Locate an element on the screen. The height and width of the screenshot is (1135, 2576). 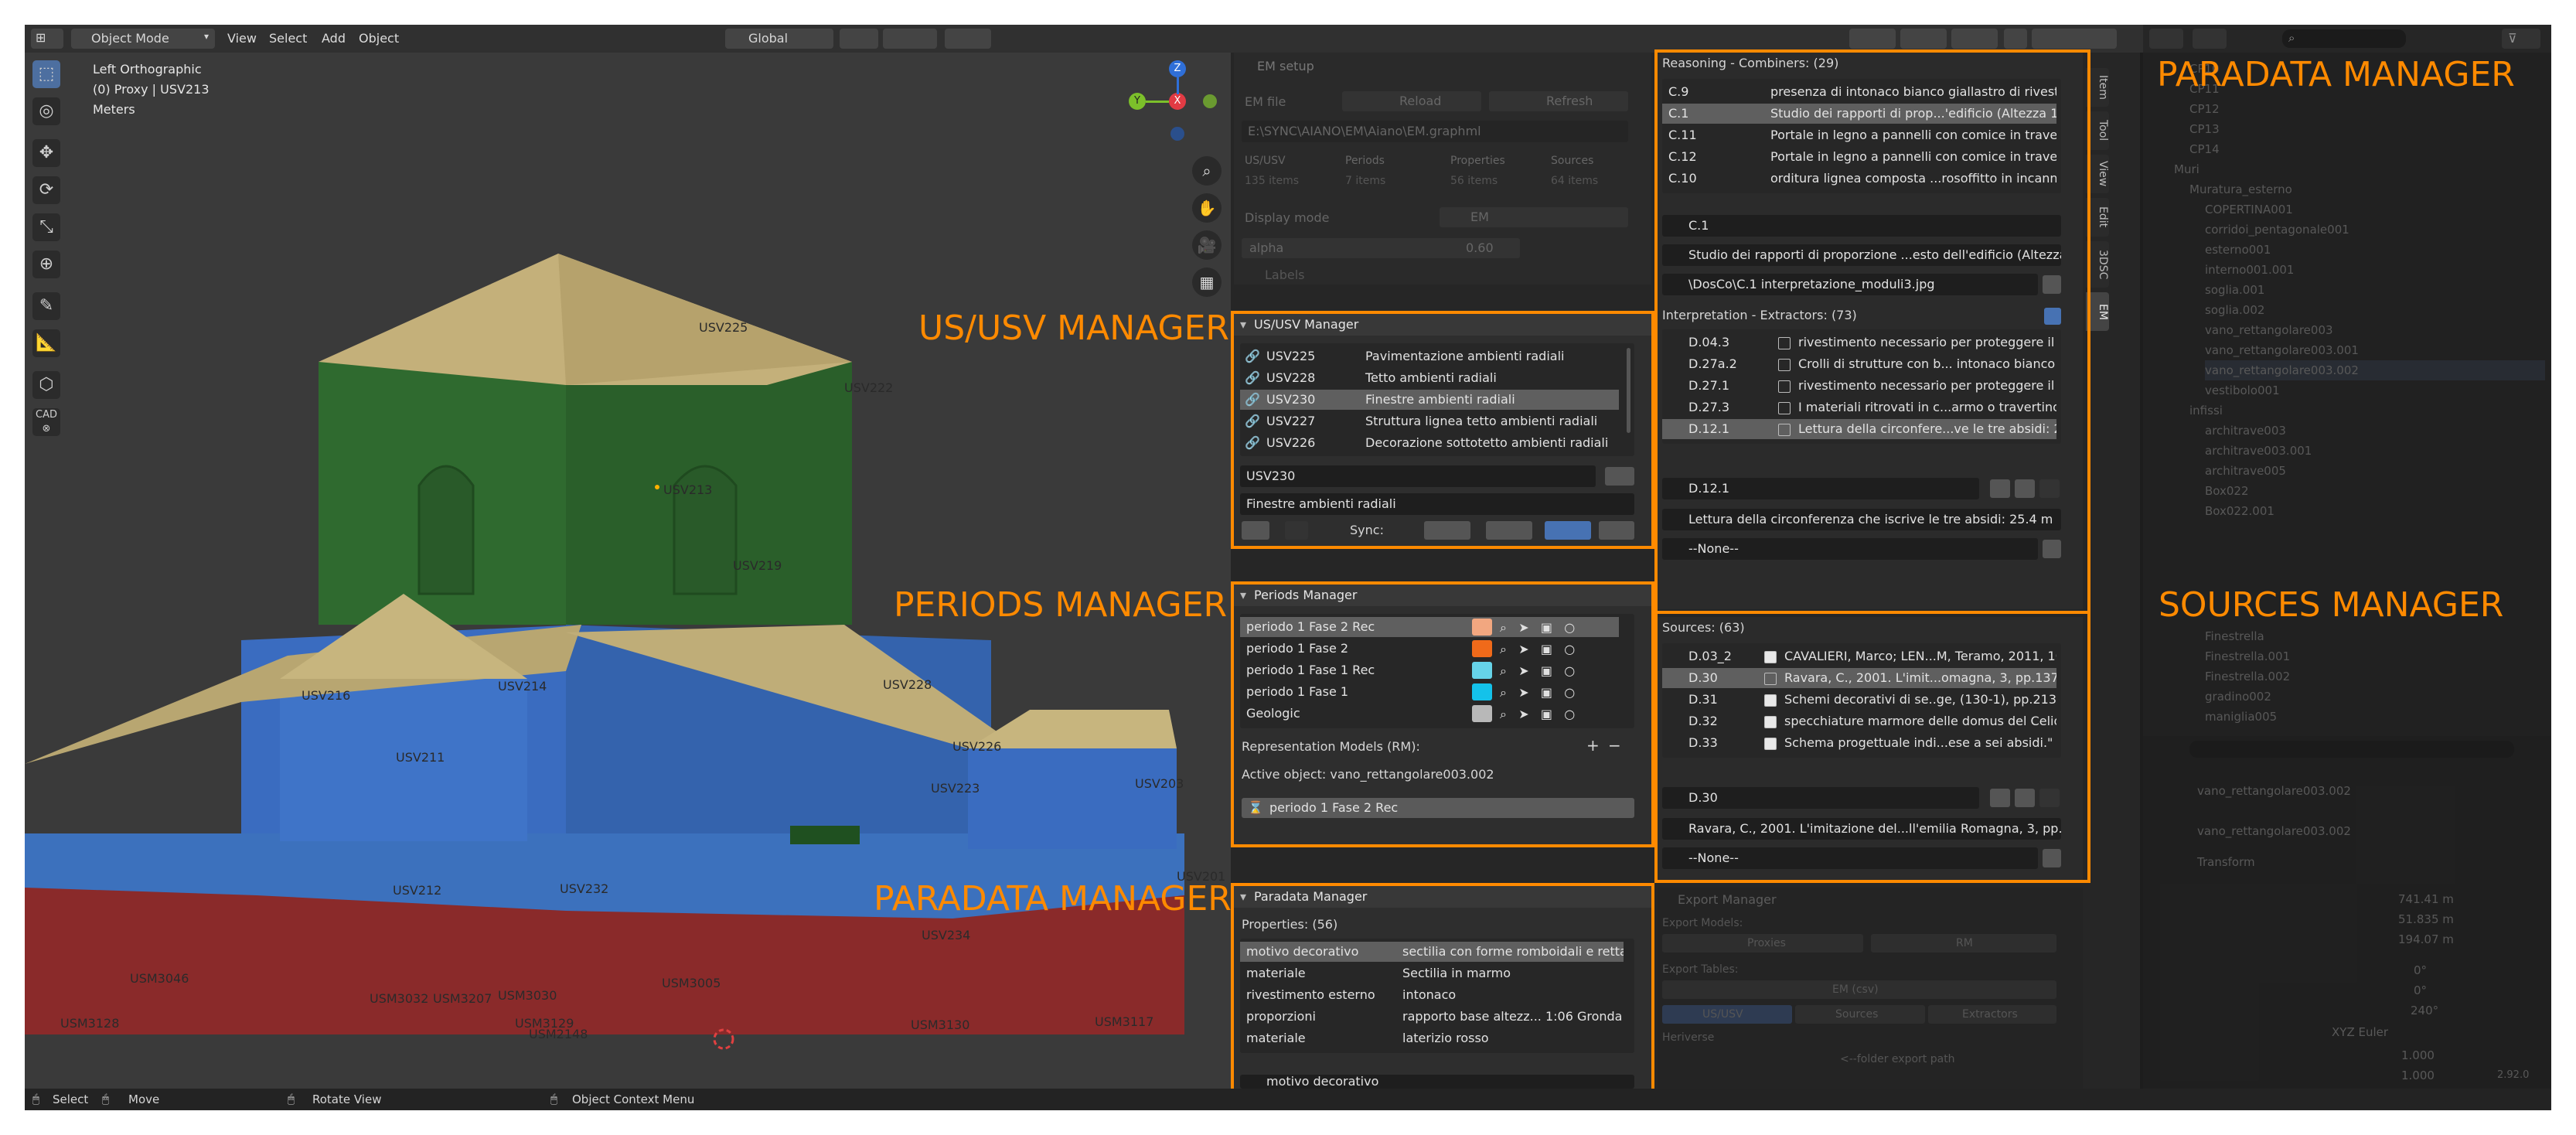
labels-label: Labels is located at coordinates (1285, 275).